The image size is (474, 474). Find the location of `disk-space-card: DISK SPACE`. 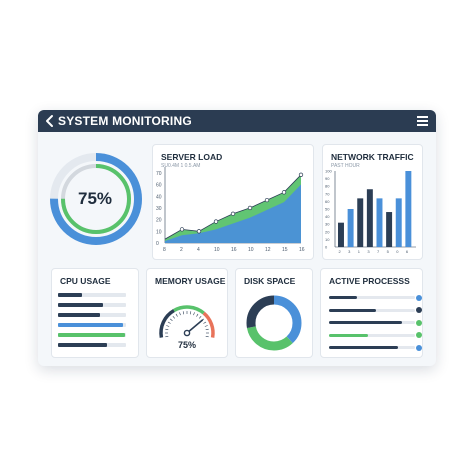

disk-space-card: DISK SPACE is located at coordinates (274, 313).